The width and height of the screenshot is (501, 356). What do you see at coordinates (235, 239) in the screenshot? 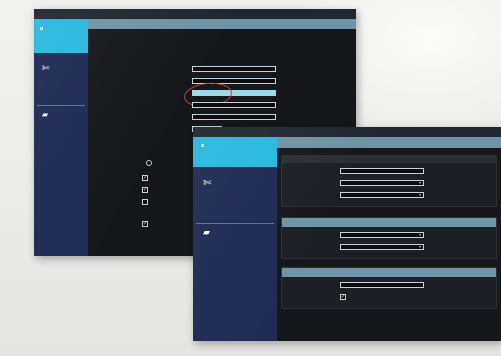
I see `front-sidebar: ✄ ▰` at bounding box center [235, 239].